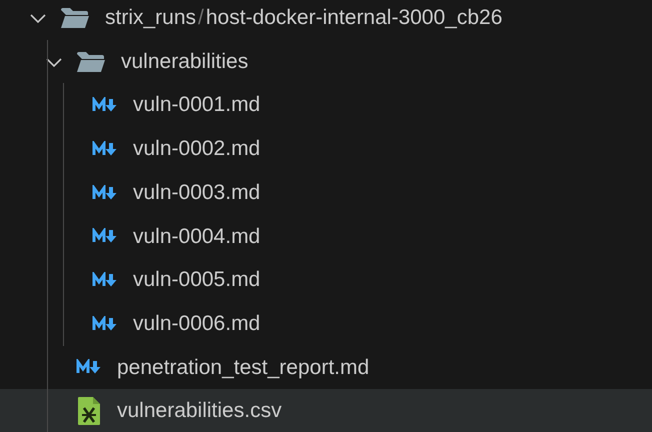 The width and height of the screenshot is (652, 432). Describe the element at coordinates (326, 410) in the screenshot. I see `file-row: vulnerabilities.csv` at that location.